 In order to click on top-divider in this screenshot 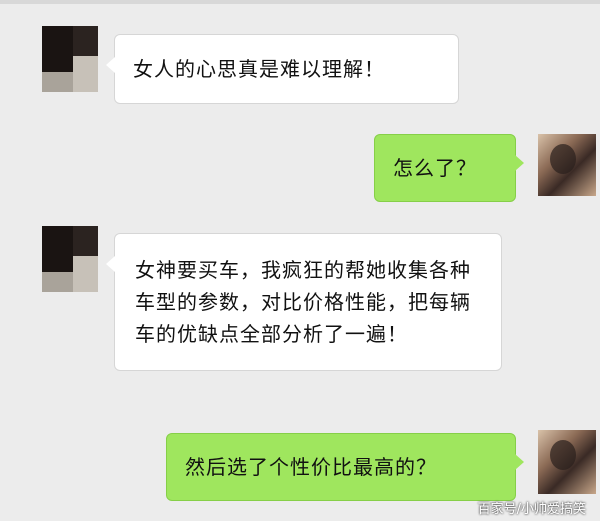, I will do `click(300, 2)`.